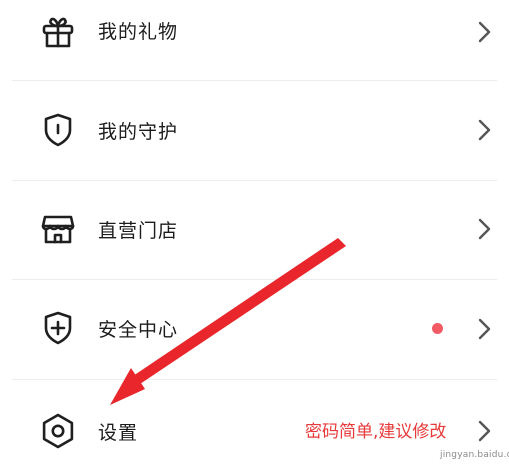 This screenshot has width=509, height=470. I want to click on watermark: jingyan.baidu.com, so click(474, 455).